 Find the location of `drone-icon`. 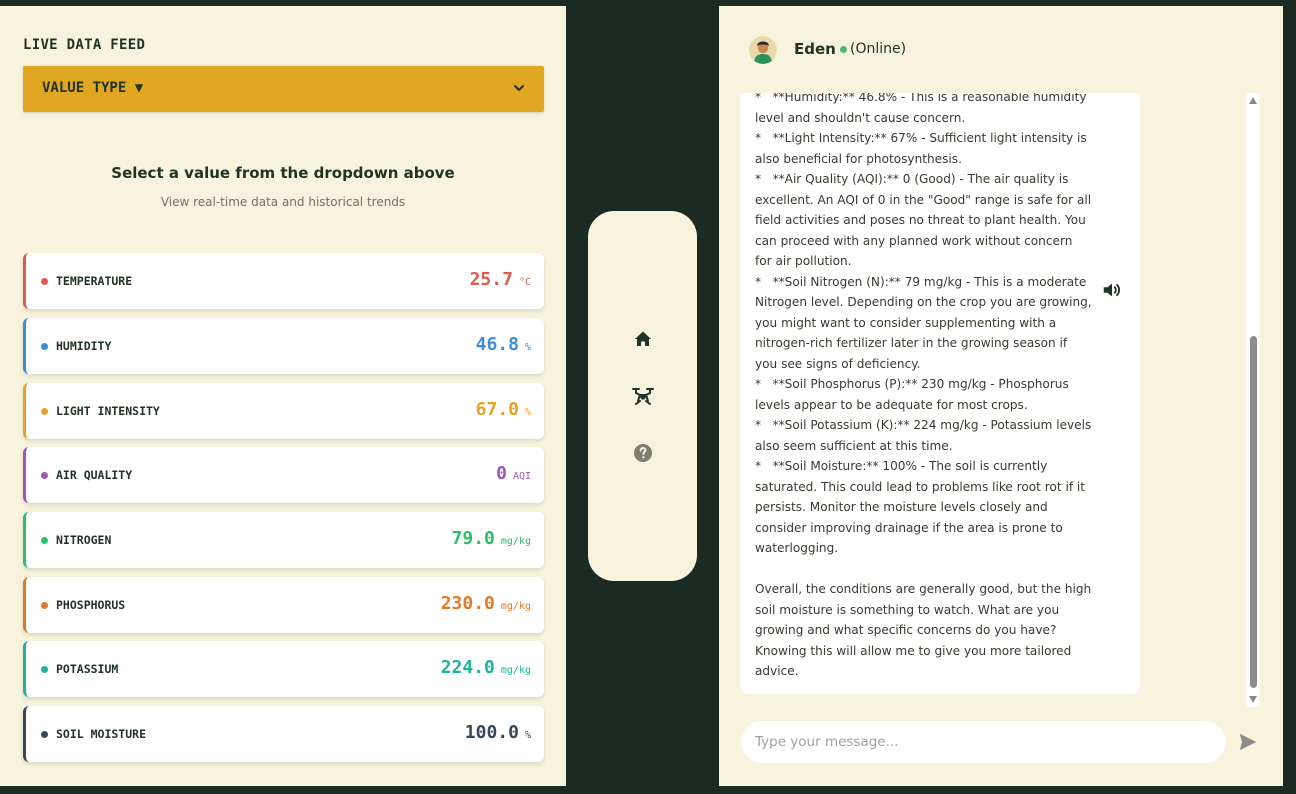

drone-icon is located at coordinates (643, 396).